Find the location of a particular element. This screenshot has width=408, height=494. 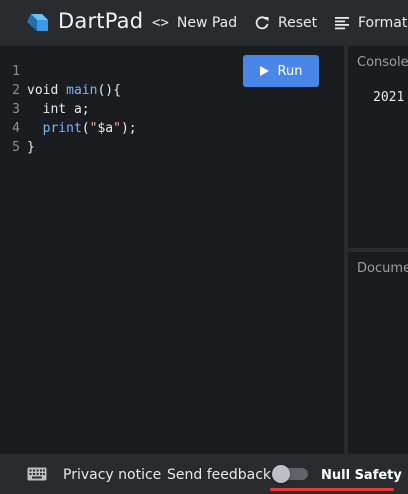

console-panel: Console 2021 is located at coordinates (378, 147).